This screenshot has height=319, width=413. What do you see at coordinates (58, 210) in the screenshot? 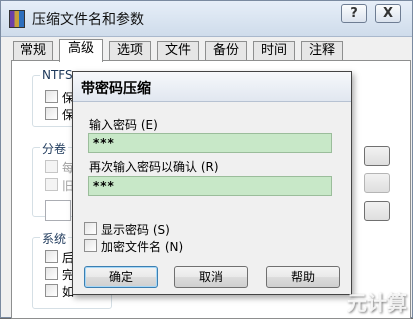
I see `volume-size-combo` at bounding box center [58, 210].